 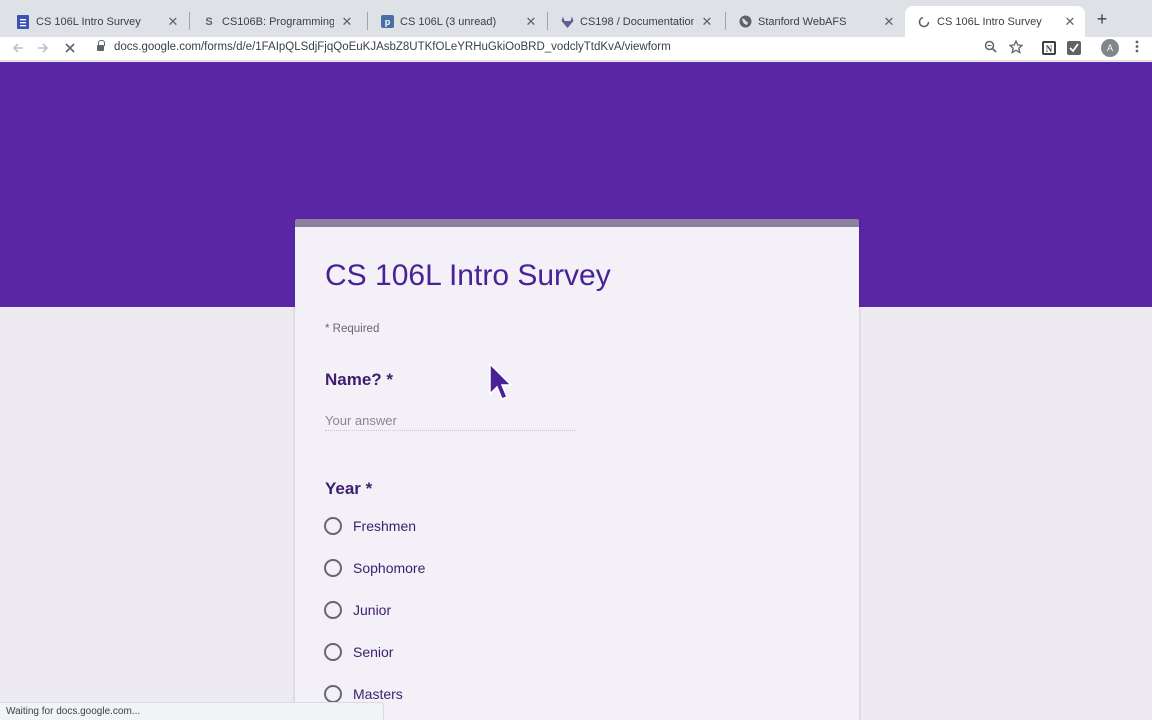 I want to click on stop-loading-button, so click(x=70, y=49).